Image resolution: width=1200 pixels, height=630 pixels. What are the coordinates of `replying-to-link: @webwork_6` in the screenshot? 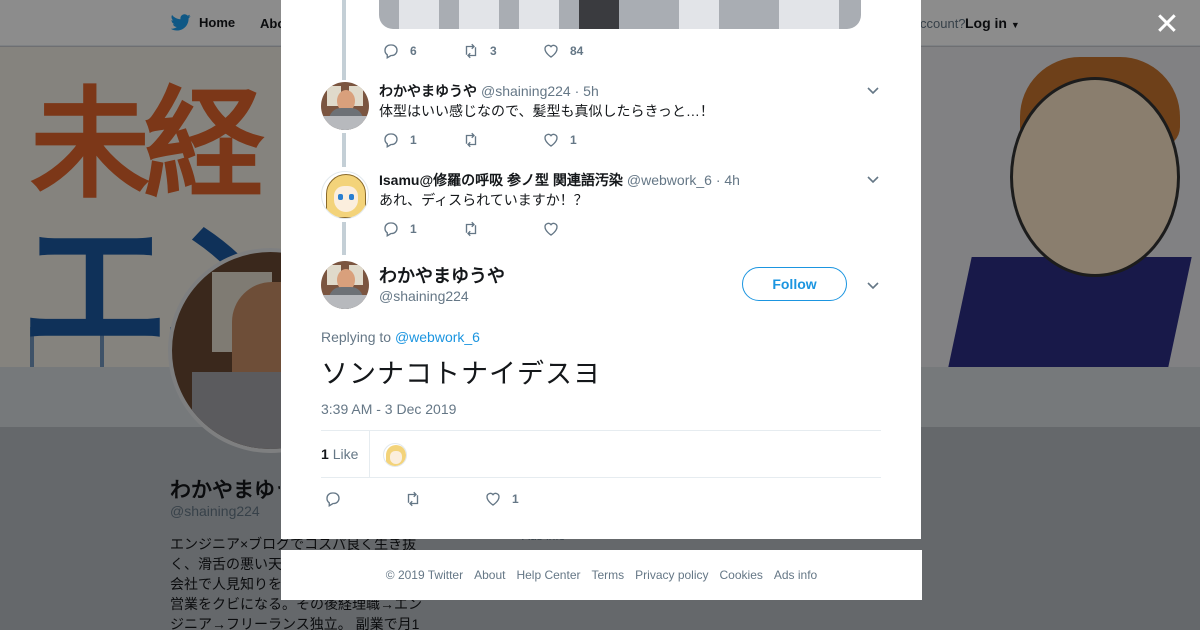 It's located at (437, 337).